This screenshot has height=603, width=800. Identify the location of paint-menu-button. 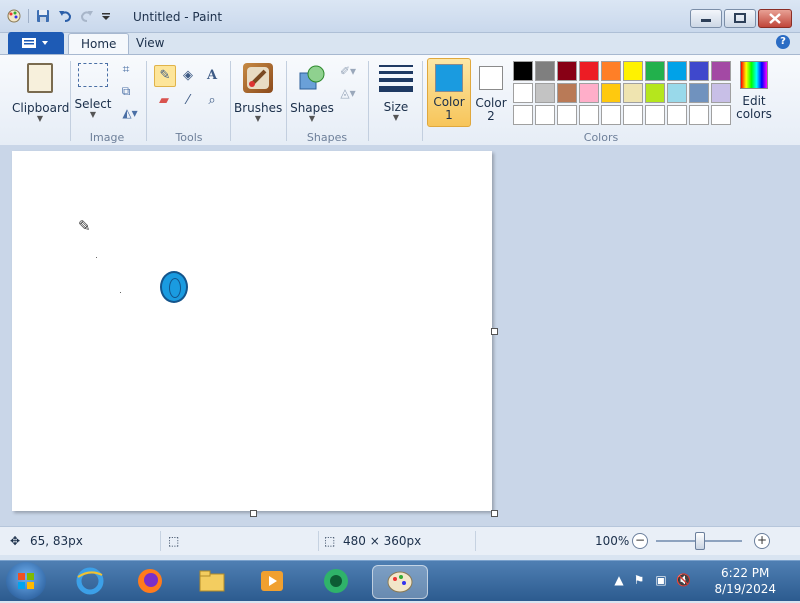
(36, 43).